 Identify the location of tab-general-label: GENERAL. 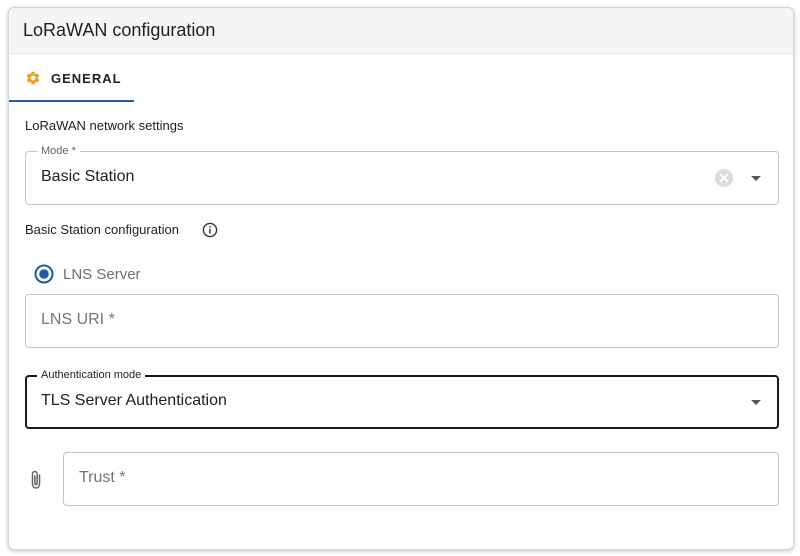
(86, 78).